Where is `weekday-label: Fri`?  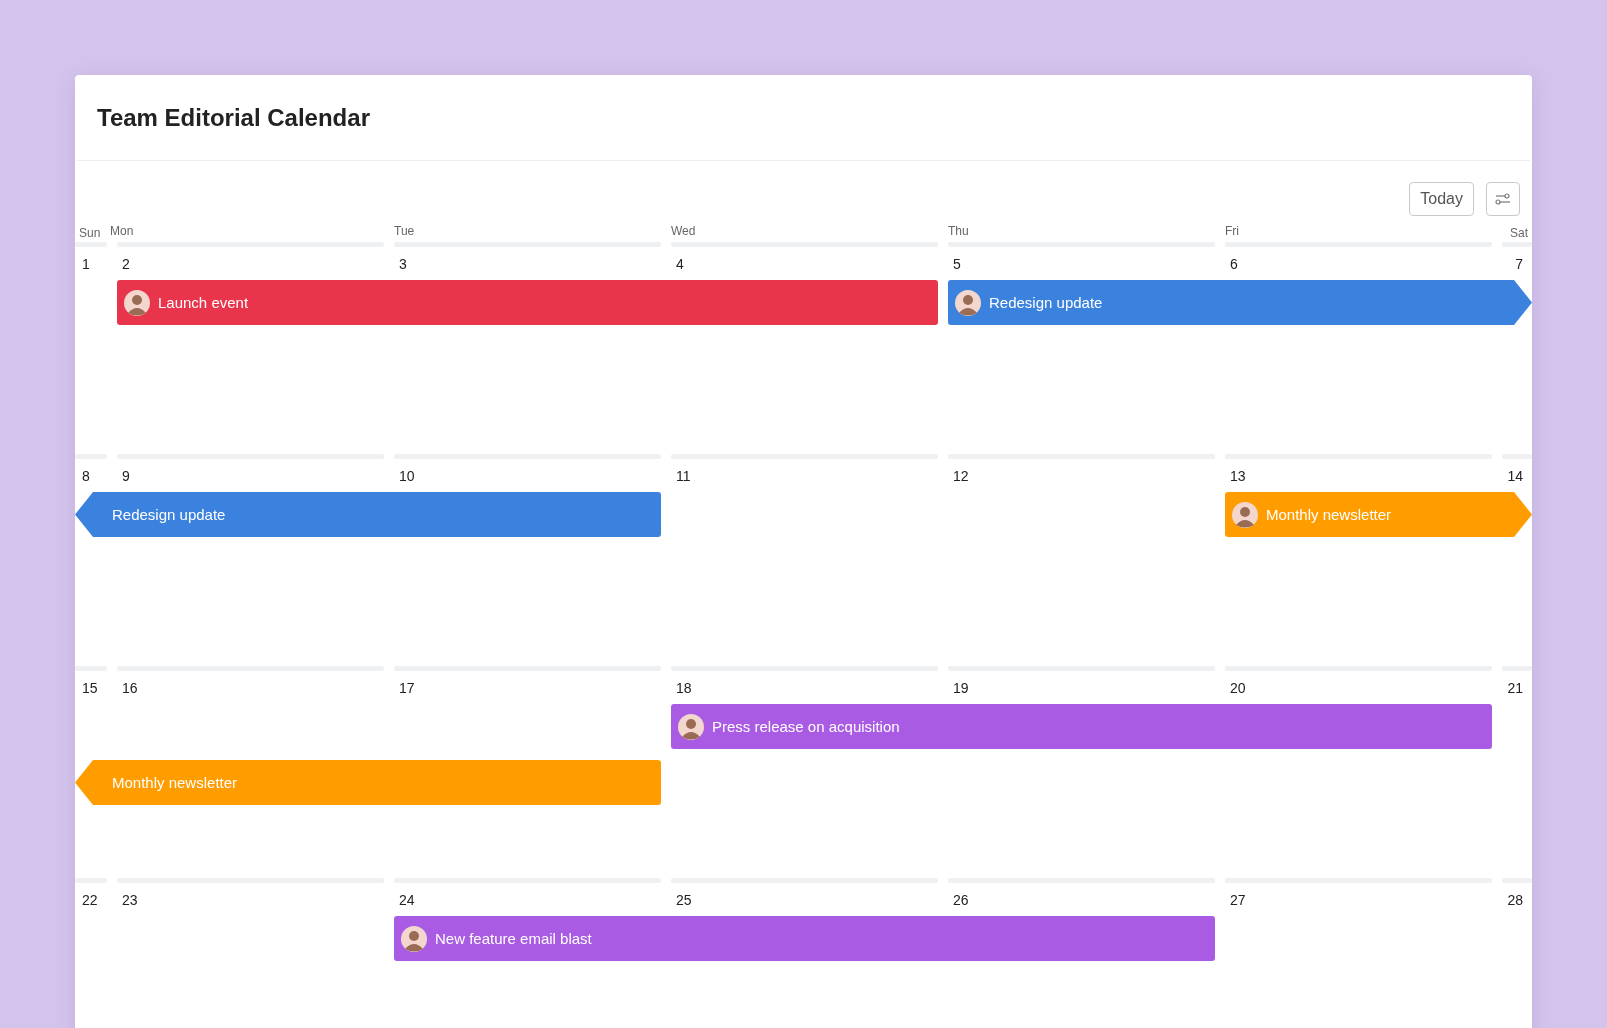
weekday-label: Fri is located at coordinates (1232, 231).